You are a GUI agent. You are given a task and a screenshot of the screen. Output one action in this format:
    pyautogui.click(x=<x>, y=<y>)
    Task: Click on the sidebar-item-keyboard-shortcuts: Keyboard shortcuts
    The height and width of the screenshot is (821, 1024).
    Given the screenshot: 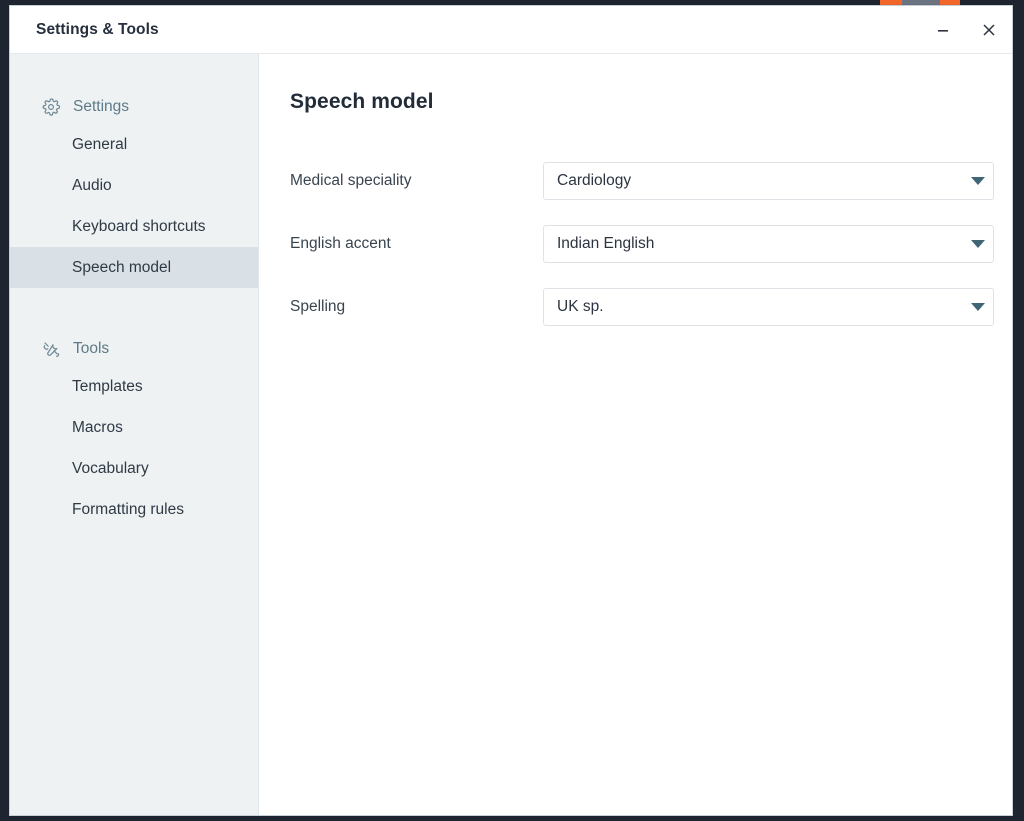 What is the action you would take?
    pyautogui.click(x=134, y=226)
    